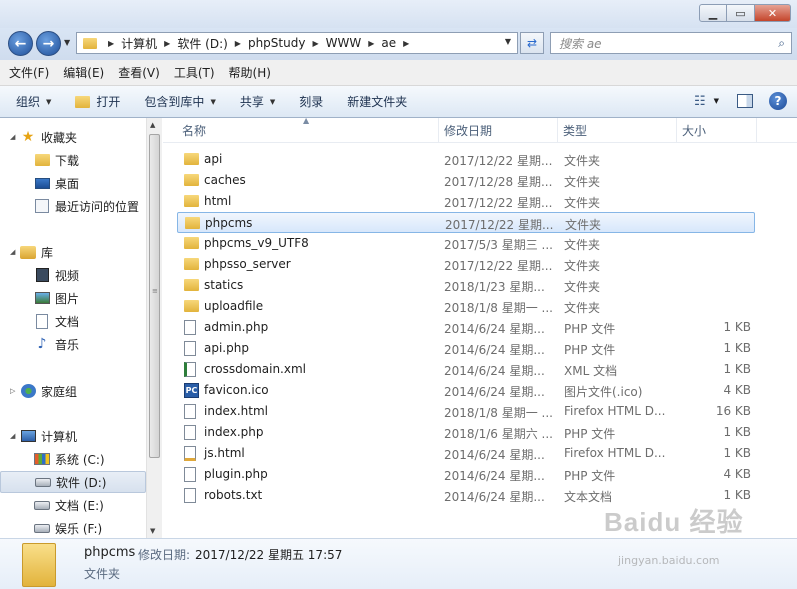 The image size is (797, 589). What do you see at coordinates (73, 391) in the screenshot?
I see `nav-homegroup: ▷ 家庭组` at bounding box center [73, 391].